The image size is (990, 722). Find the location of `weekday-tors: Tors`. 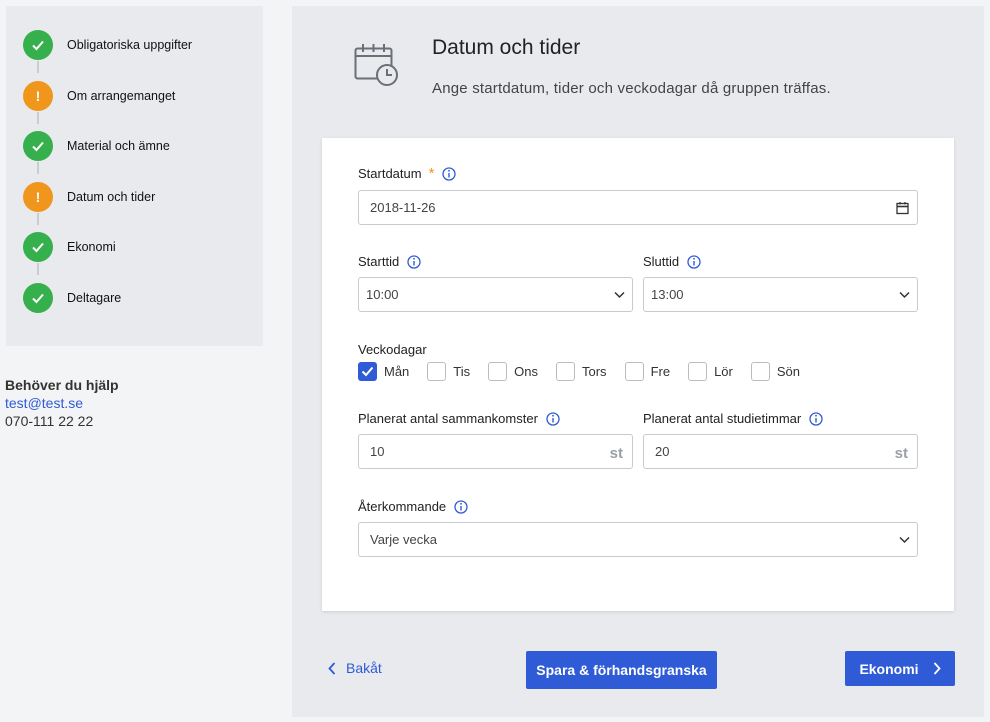

weekday-tors: Tors is located at coordinates (581, 371).